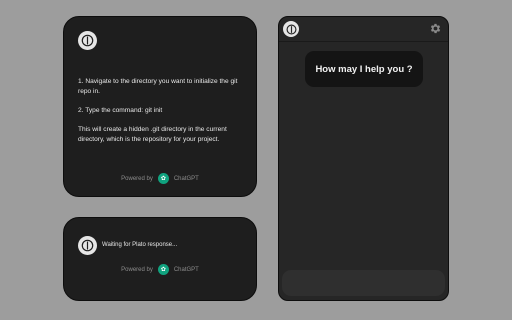  I want to click on panel-header, so click(363, 29).